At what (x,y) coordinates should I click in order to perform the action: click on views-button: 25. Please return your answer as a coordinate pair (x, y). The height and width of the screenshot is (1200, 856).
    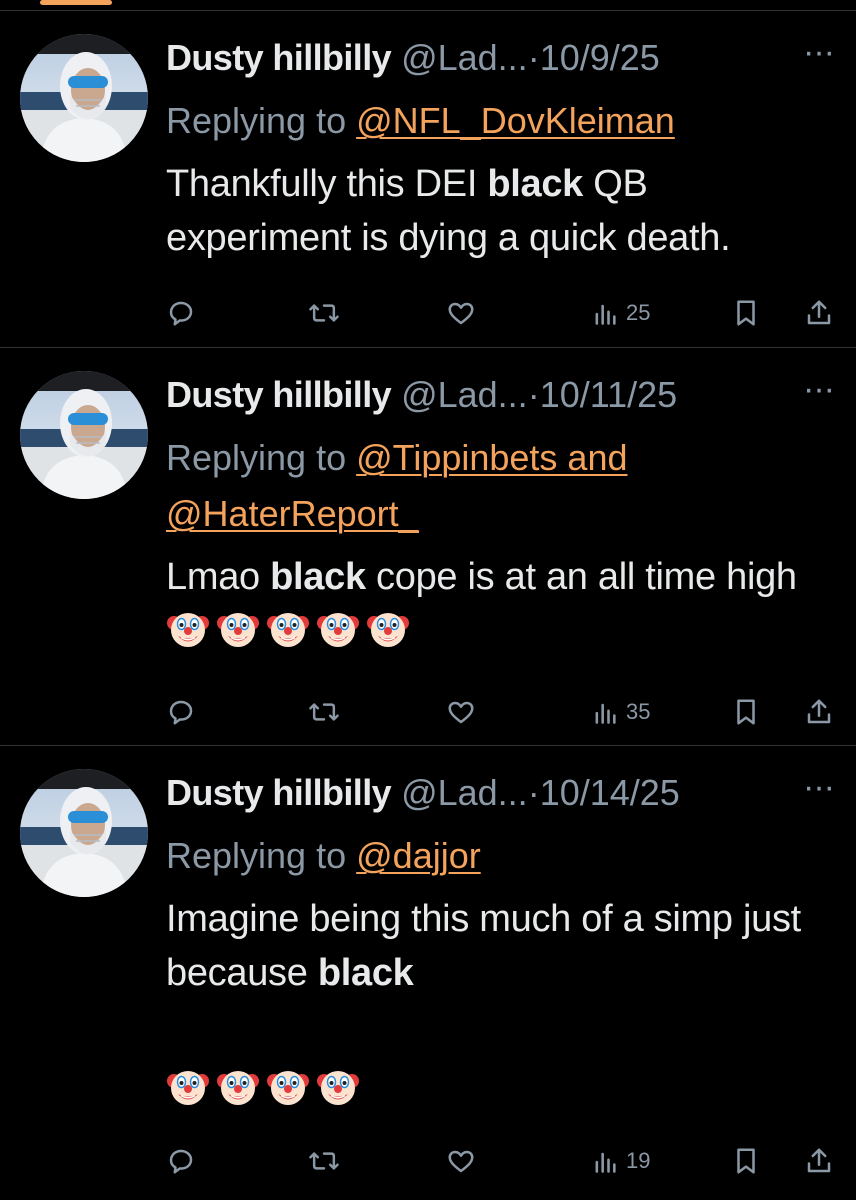
    Looking at the image, I should click on (621, 313).